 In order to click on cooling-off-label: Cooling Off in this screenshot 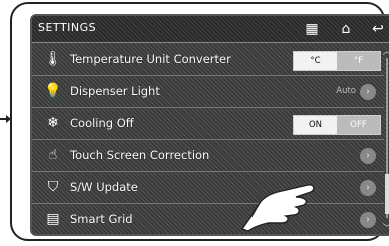, I will do `click(102, 123)`.